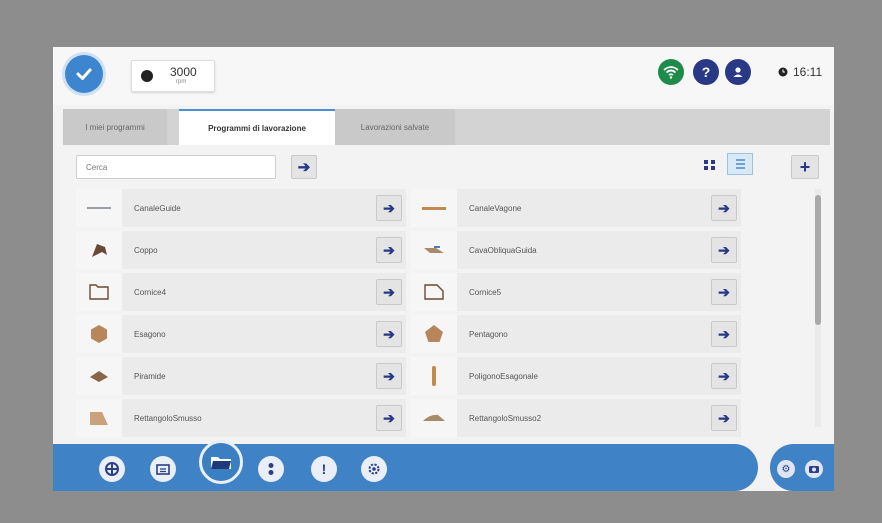  Describe the element at coordinates (818, 260) in the screenshot. I see `scrollbar-thumb` at that location.